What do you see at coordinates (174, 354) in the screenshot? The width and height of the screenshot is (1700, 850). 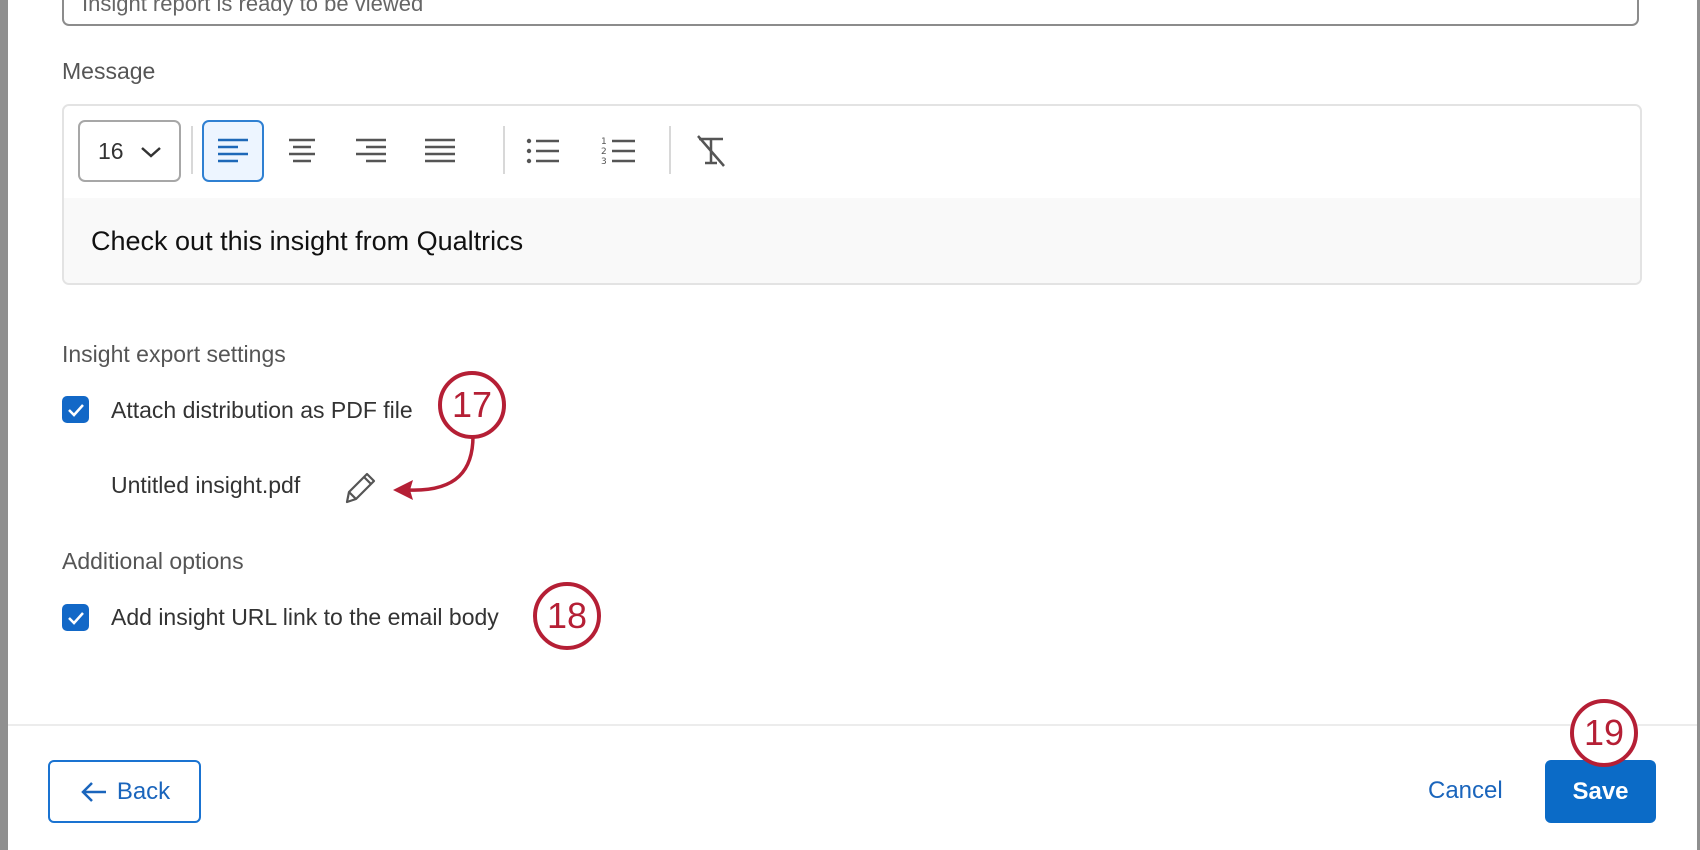 I see `insight-export-settings-heading: Insight export settings` at bounding box center [174, 354].